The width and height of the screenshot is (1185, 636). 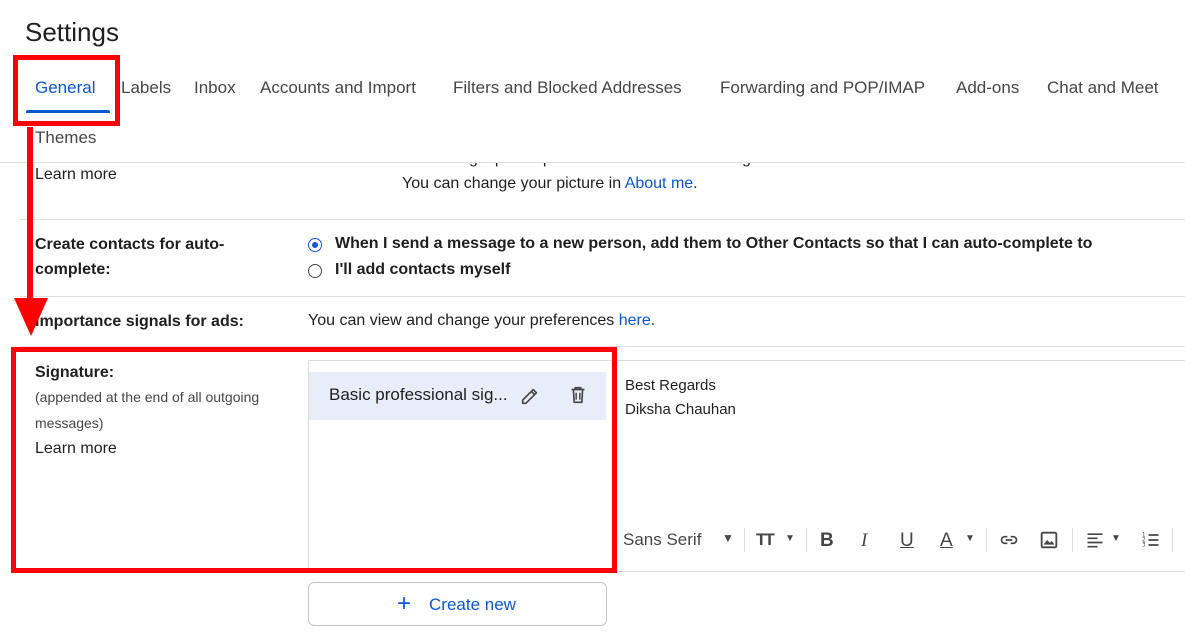 What do you see at coordinates (728, 538) in the screenshot?
I see `font-dropdown-arrow-icon: ▼` at bounding box center [728, 538].